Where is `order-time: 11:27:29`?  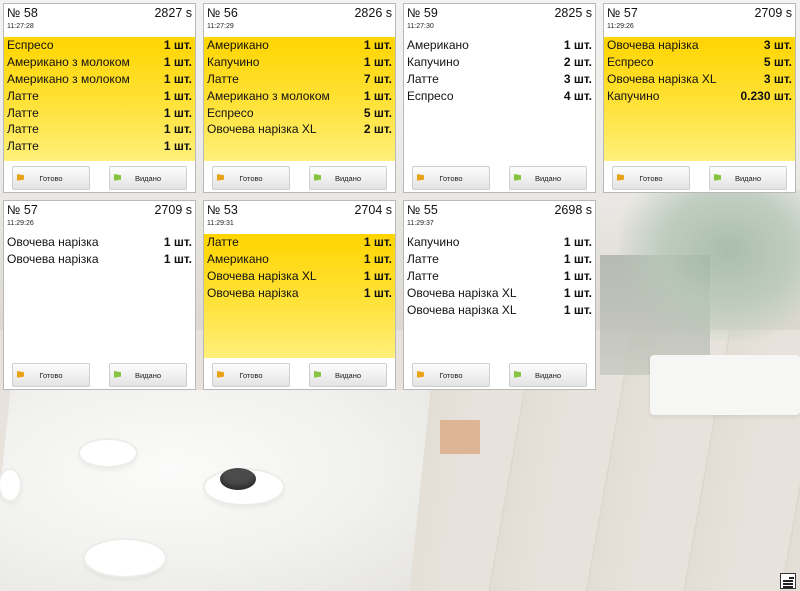 order-time: 11:27:29 is located at coordinates (220, 26).